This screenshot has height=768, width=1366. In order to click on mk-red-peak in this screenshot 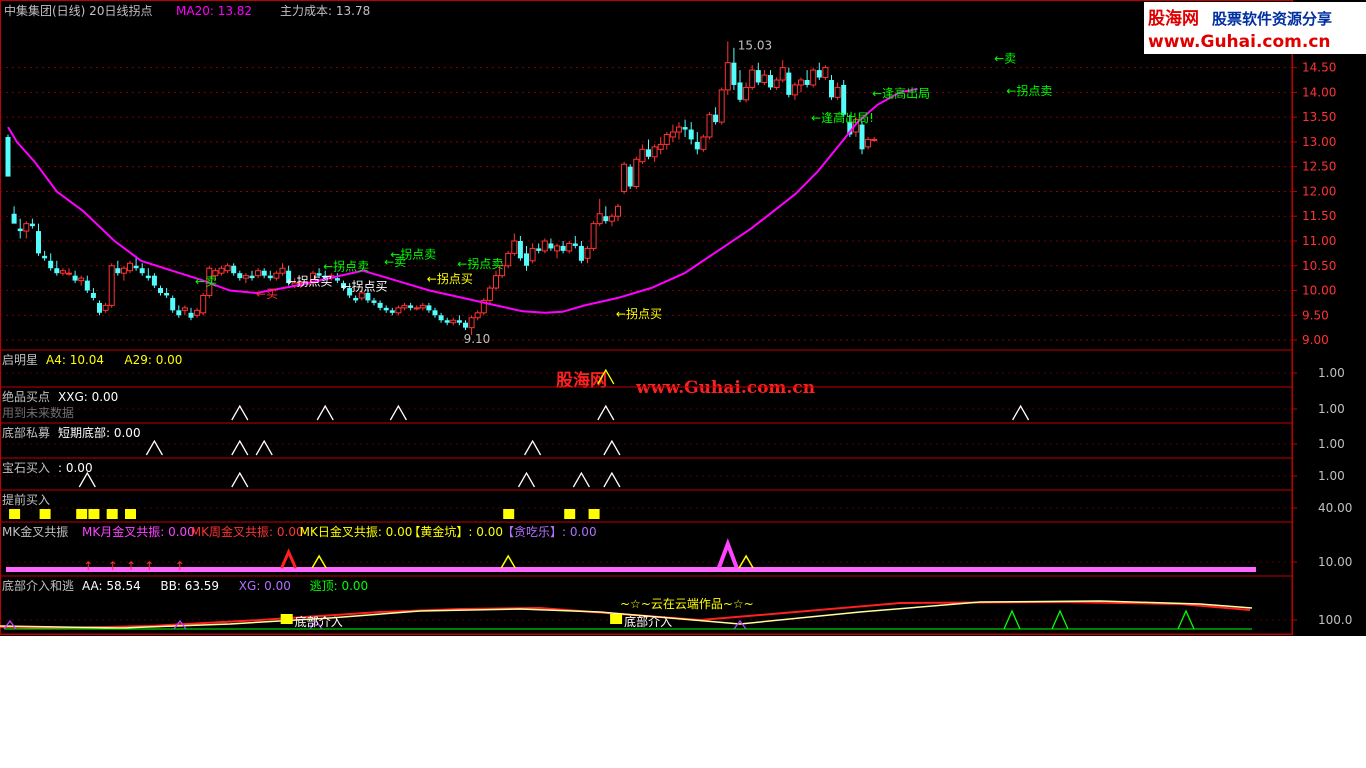, I will do `click(288, 558)`.